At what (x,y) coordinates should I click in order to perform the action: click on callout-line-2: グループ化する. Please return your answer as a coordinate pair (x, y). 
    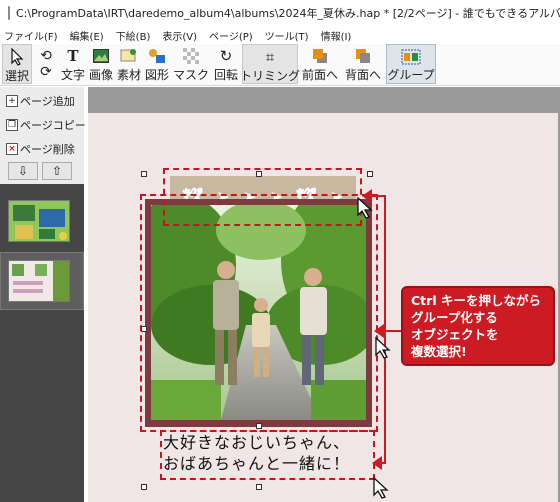
    Looking at the image, I should click on (454, 317).